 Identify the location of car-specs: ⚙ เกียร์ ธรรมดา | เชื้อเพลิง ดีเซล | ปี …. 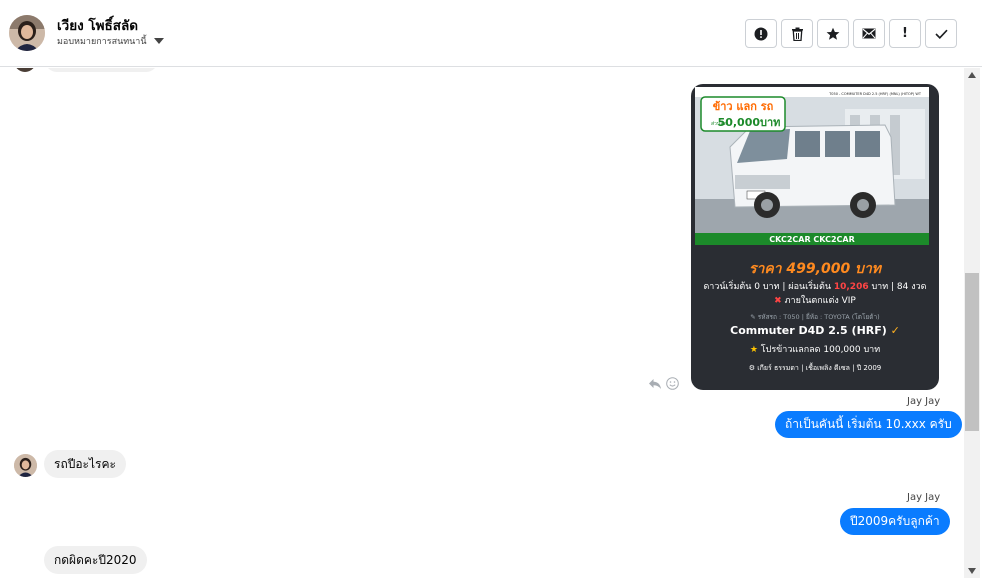
(815, 368).